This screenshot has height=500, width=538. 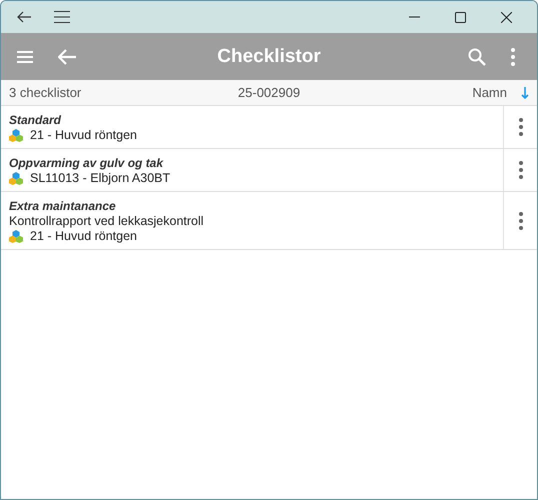 What do you see at coordinates (35, 120) in the screenshot?
I see `checklist-title: Standard` at bounding box center [35, 120].